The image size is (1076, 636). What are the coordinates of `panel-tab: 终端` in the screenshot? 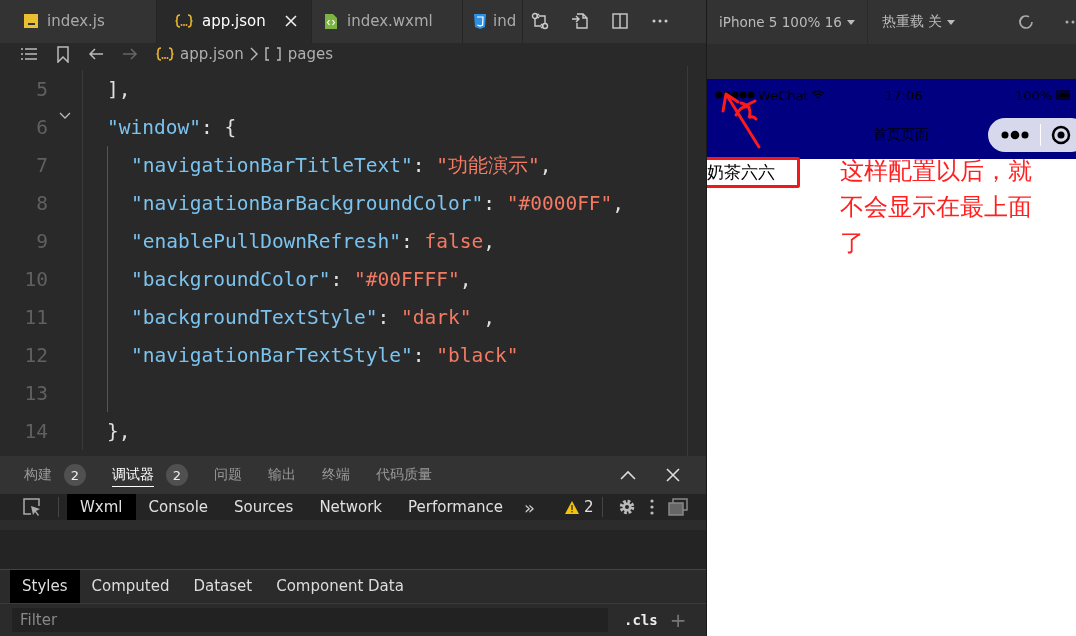 It's located at (336, 475).